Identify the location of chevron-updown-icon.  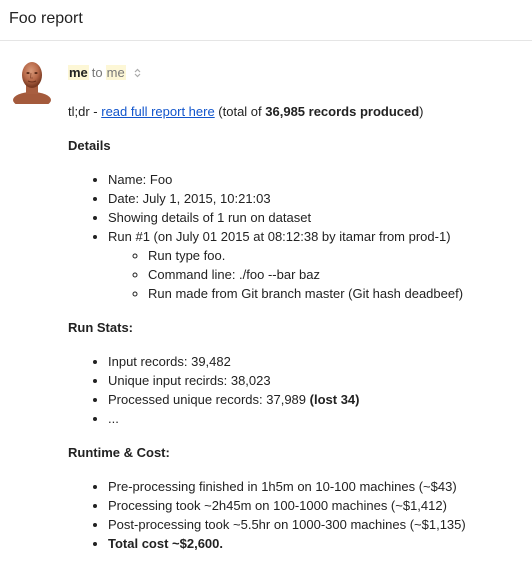
(137, 73).